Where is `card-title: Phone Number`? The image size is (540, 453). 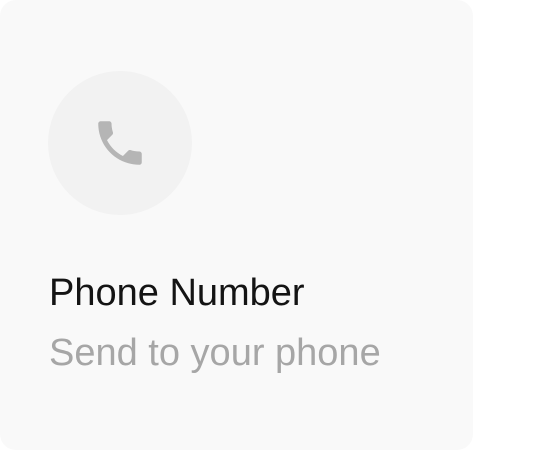 card-title: Phone Number is located at coordinates (177, 293).